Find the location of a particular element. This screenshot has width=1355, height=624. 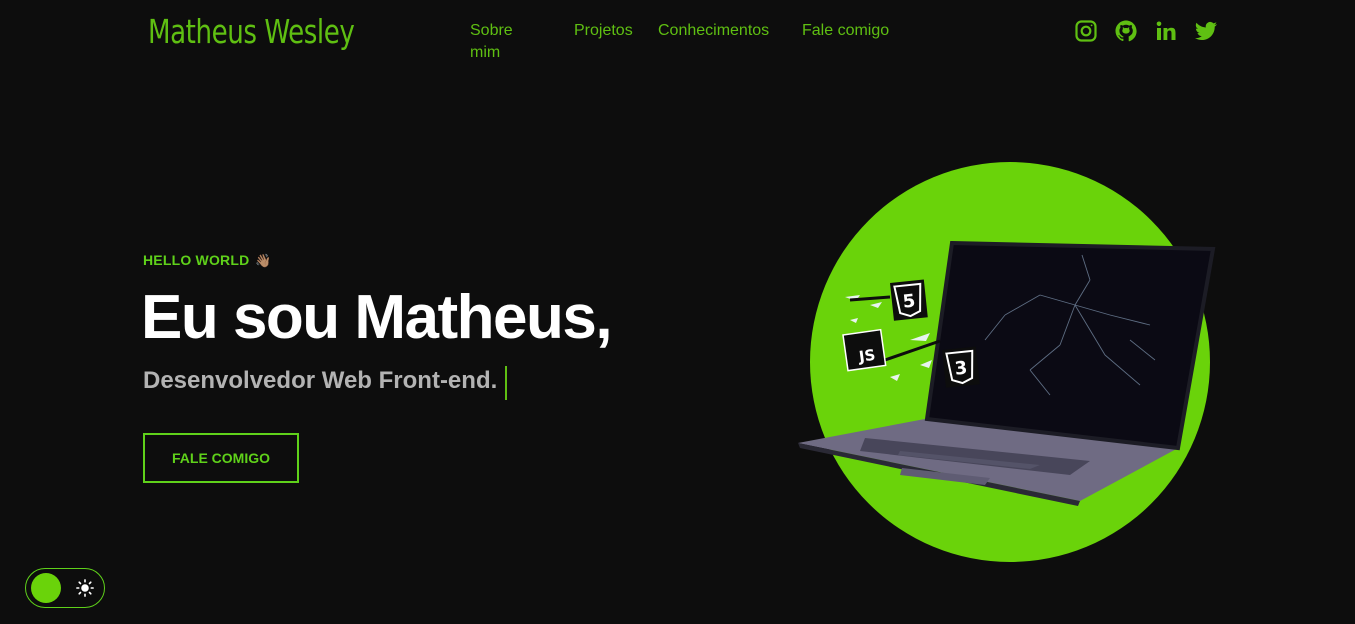

toggle-knob is located at coordinates (46, 588).